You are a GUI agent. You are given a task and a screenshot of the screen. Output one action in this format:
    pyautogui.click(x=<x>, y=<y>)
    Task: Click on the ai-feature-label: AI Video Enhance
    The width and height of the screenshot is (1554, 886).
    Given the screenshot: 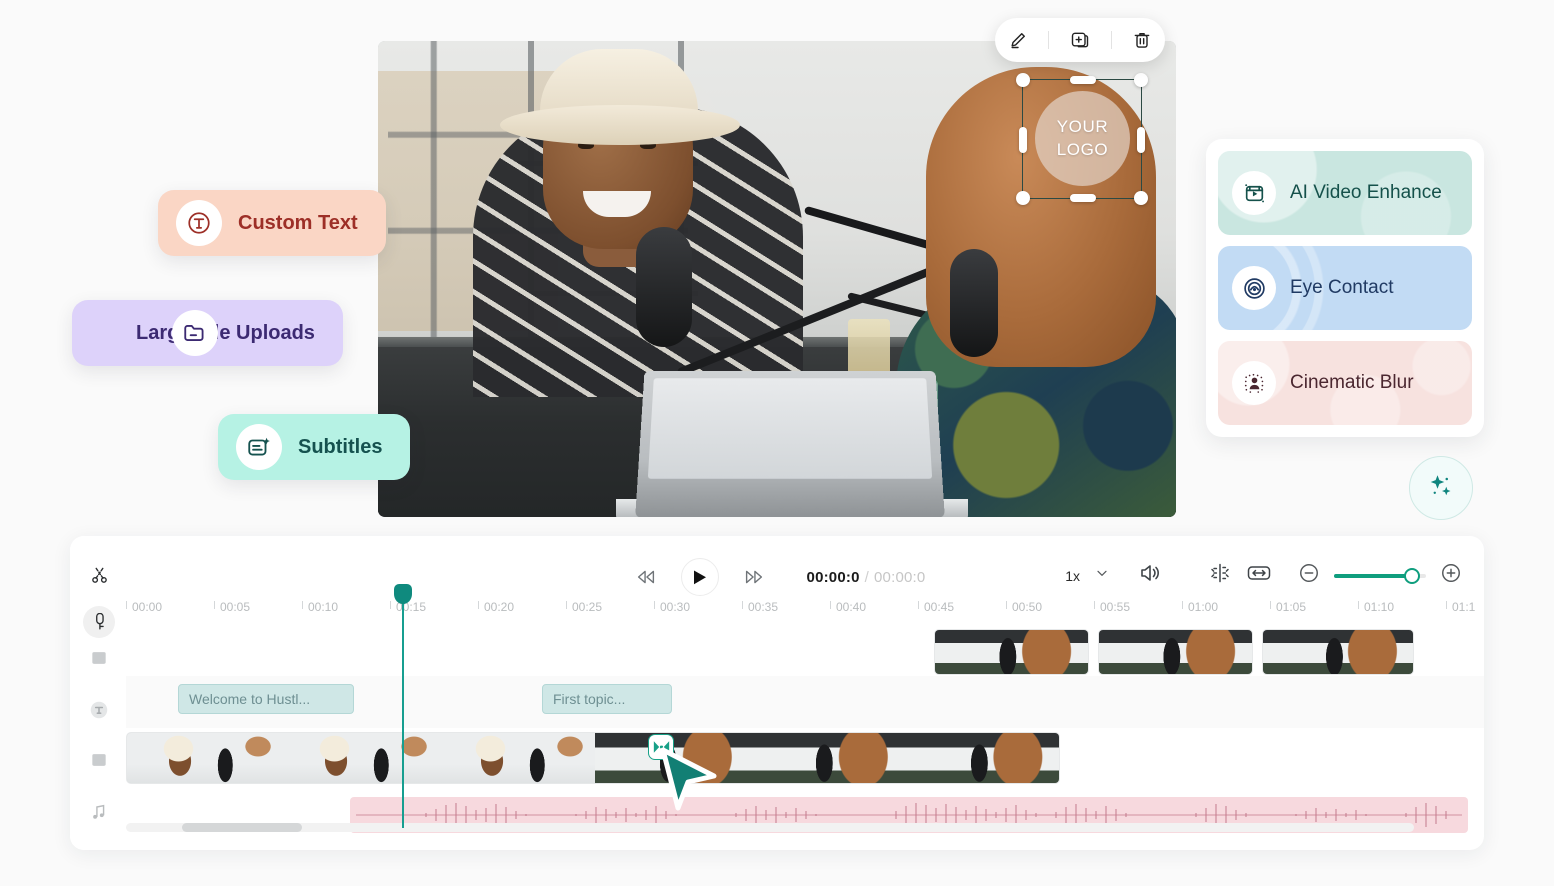 What is the action you would take?
    pyautogui.click(x=1366, y=192)
    